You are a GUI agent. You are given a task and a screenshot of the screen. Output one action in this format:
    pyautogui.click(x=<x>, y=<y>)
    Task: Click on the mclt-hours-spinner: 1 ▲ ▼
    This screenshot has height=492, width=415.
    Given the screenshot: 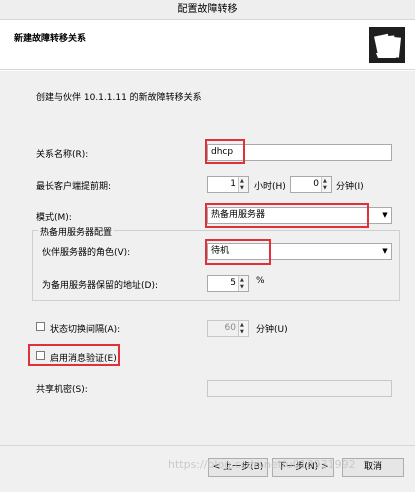 What is the action you would take?
    pyautogui.click(x=228, y=184)
    